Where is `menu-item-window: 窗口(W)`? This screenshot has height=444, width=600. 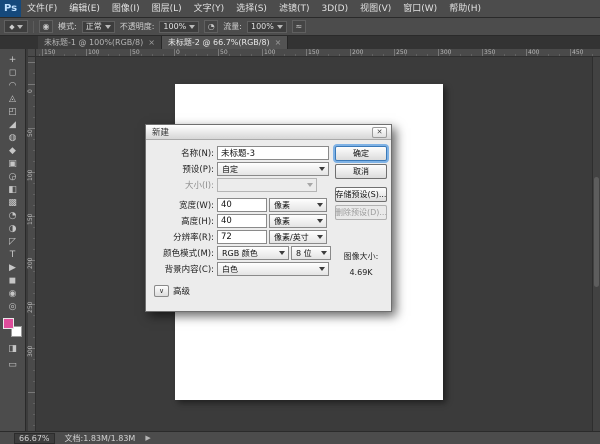
menu-item-window: 窗口(W) is located at coordinates (420, 9).